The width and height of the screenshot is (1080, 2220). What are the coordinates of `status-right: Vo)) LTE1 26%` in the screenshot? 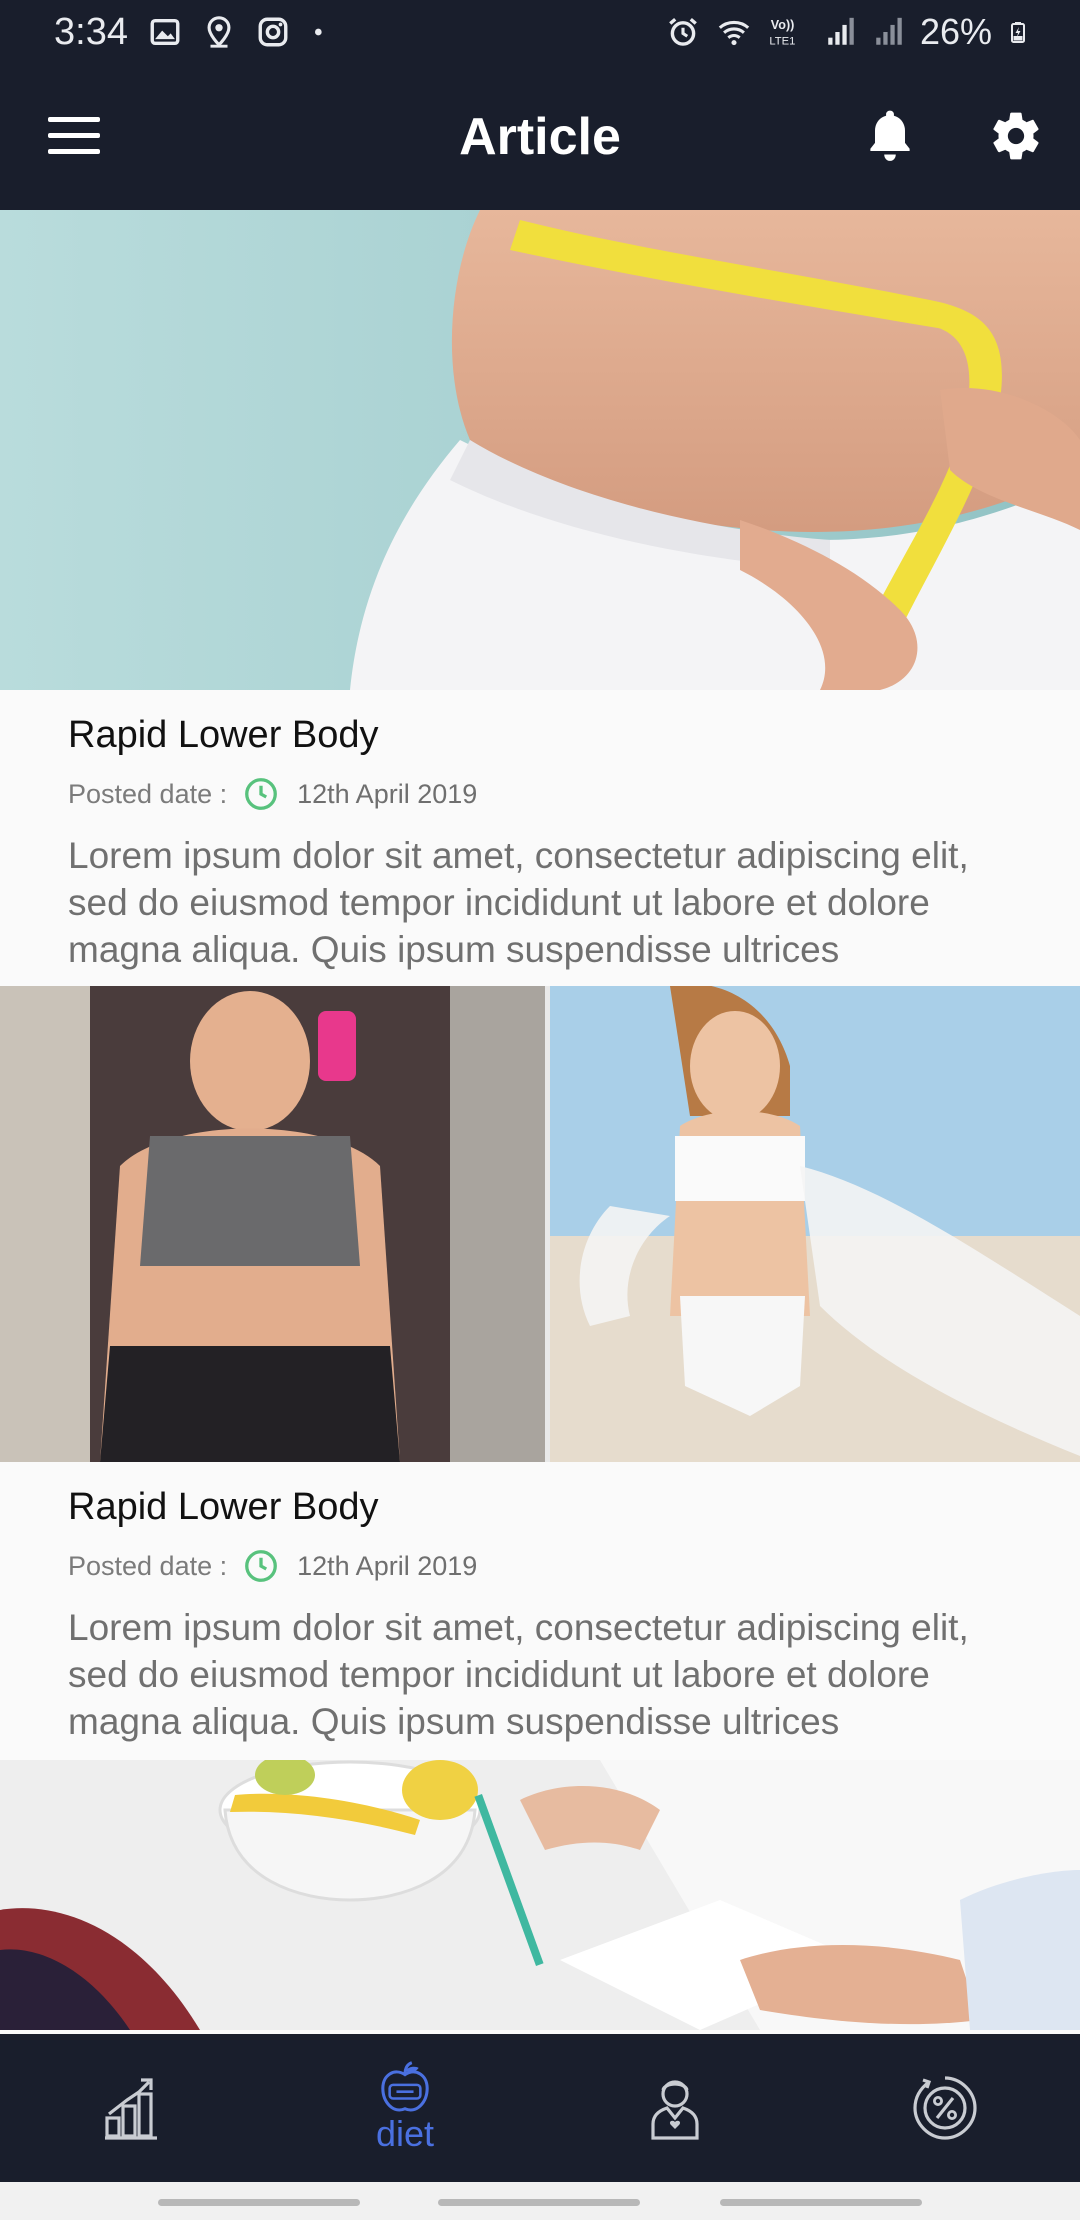 It's located at (848, 32).